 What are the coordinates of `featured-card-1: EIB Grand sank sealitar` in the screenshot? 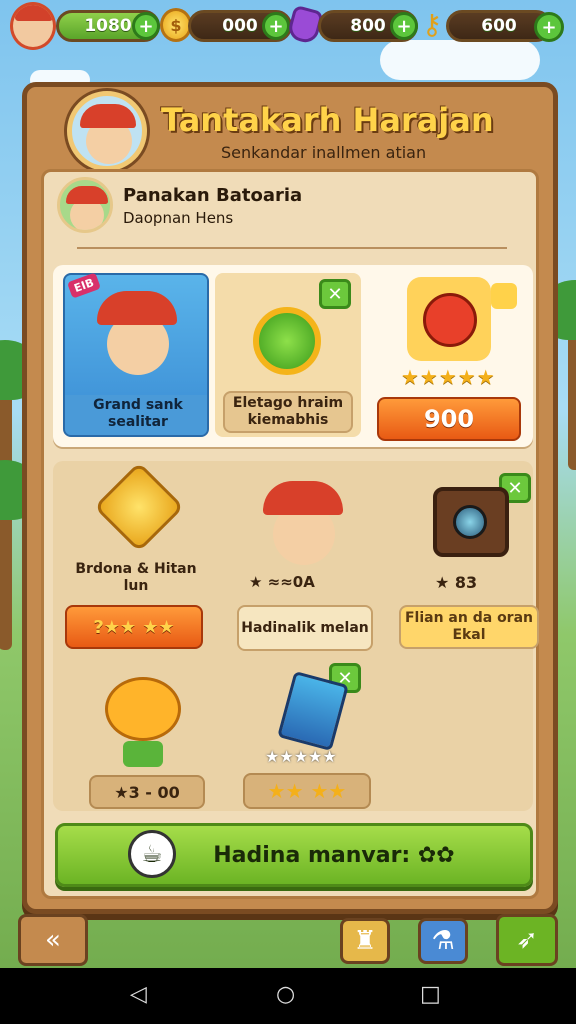 It's located at (136, 354).